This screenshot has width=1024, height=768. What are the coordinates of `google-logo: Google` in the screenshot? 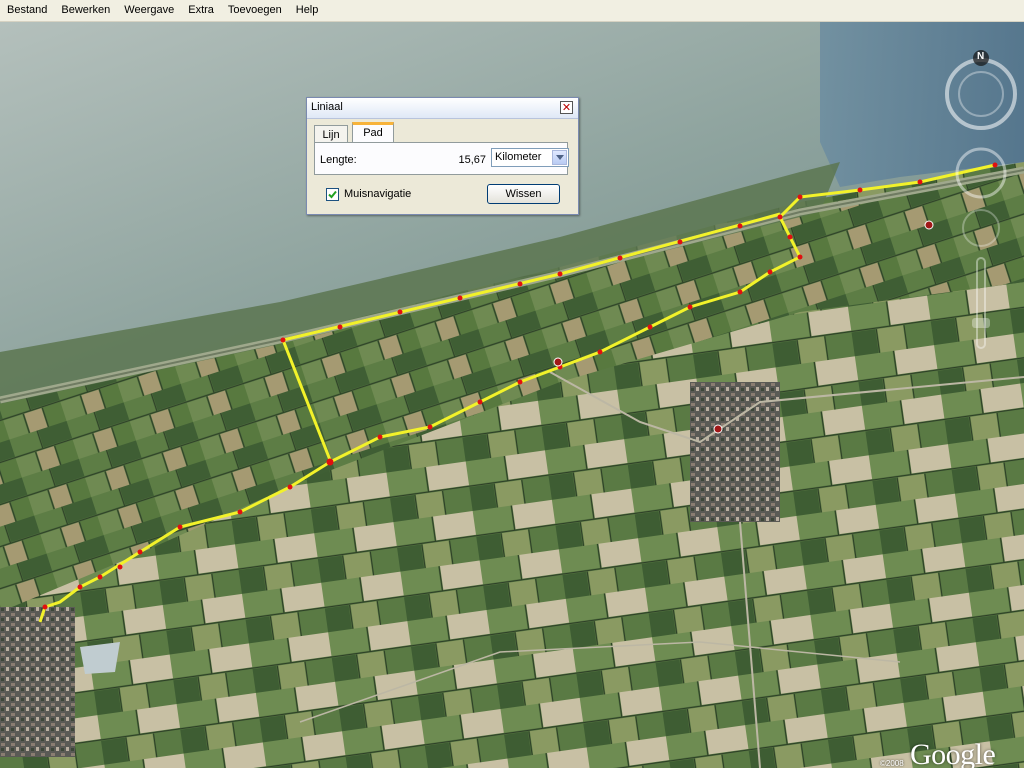 It's located at (953, 753).